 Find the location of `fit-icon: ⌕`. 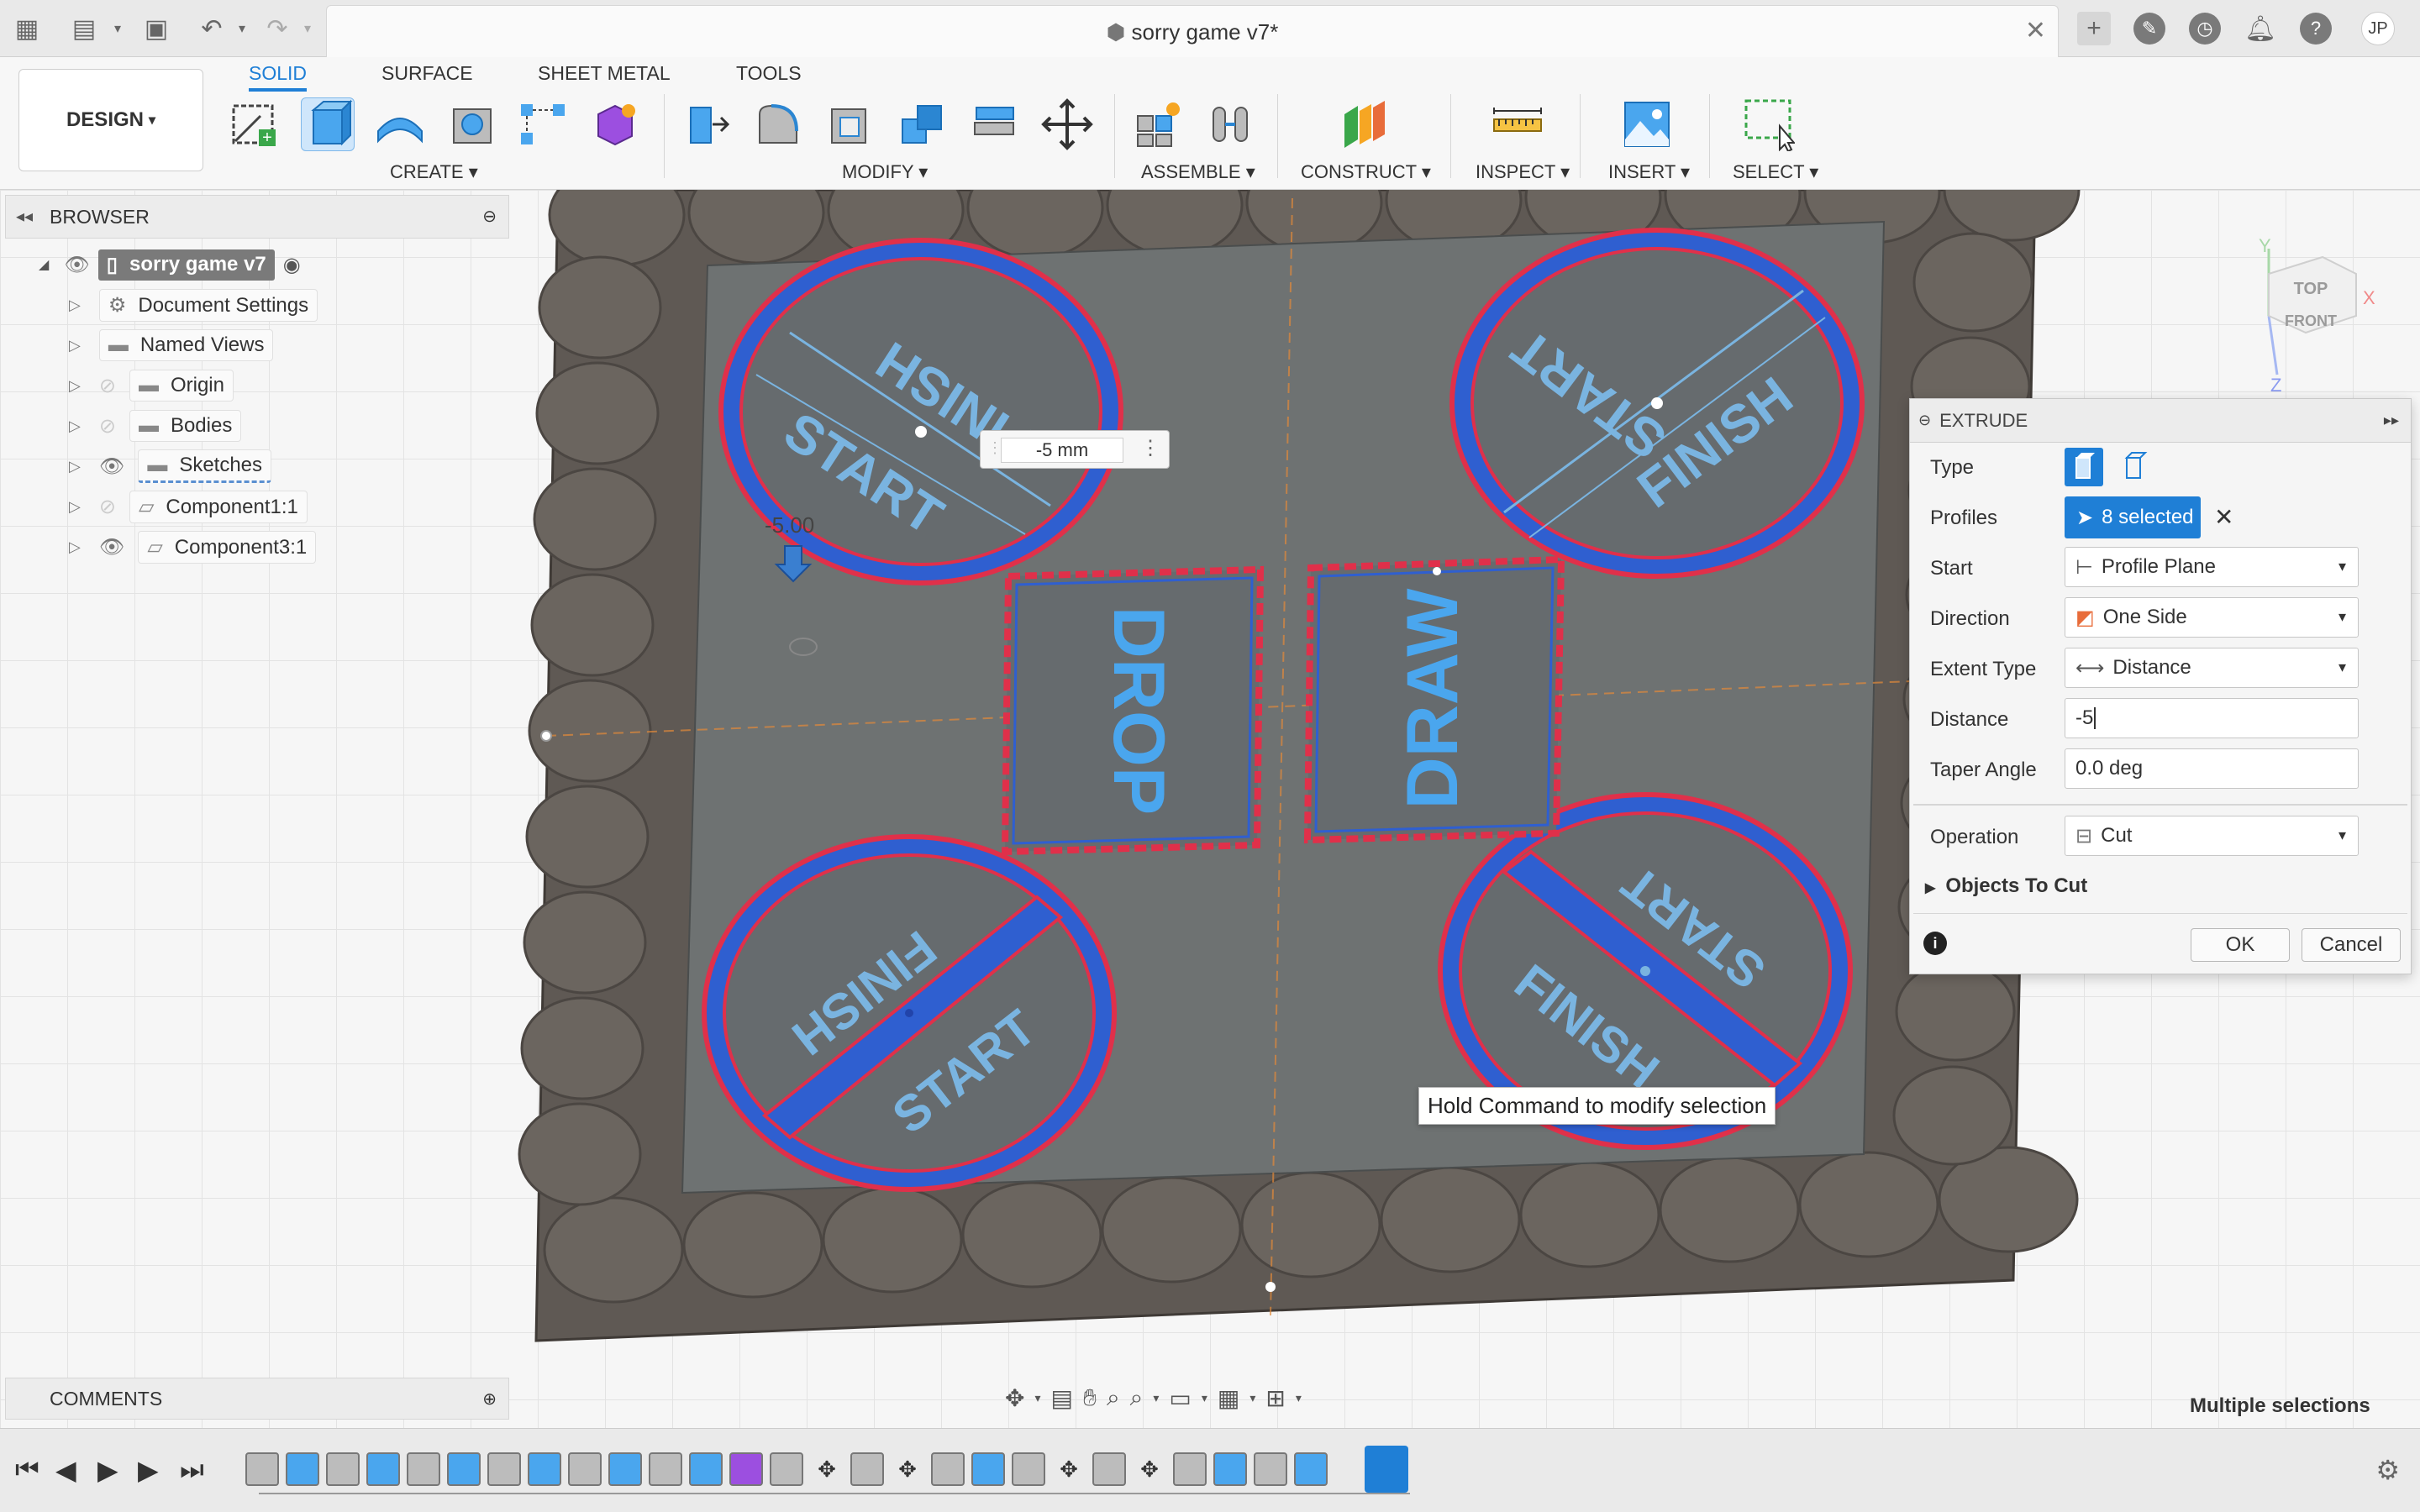

fit-icon: ⌕ is located at coordinates (1137, 1398).